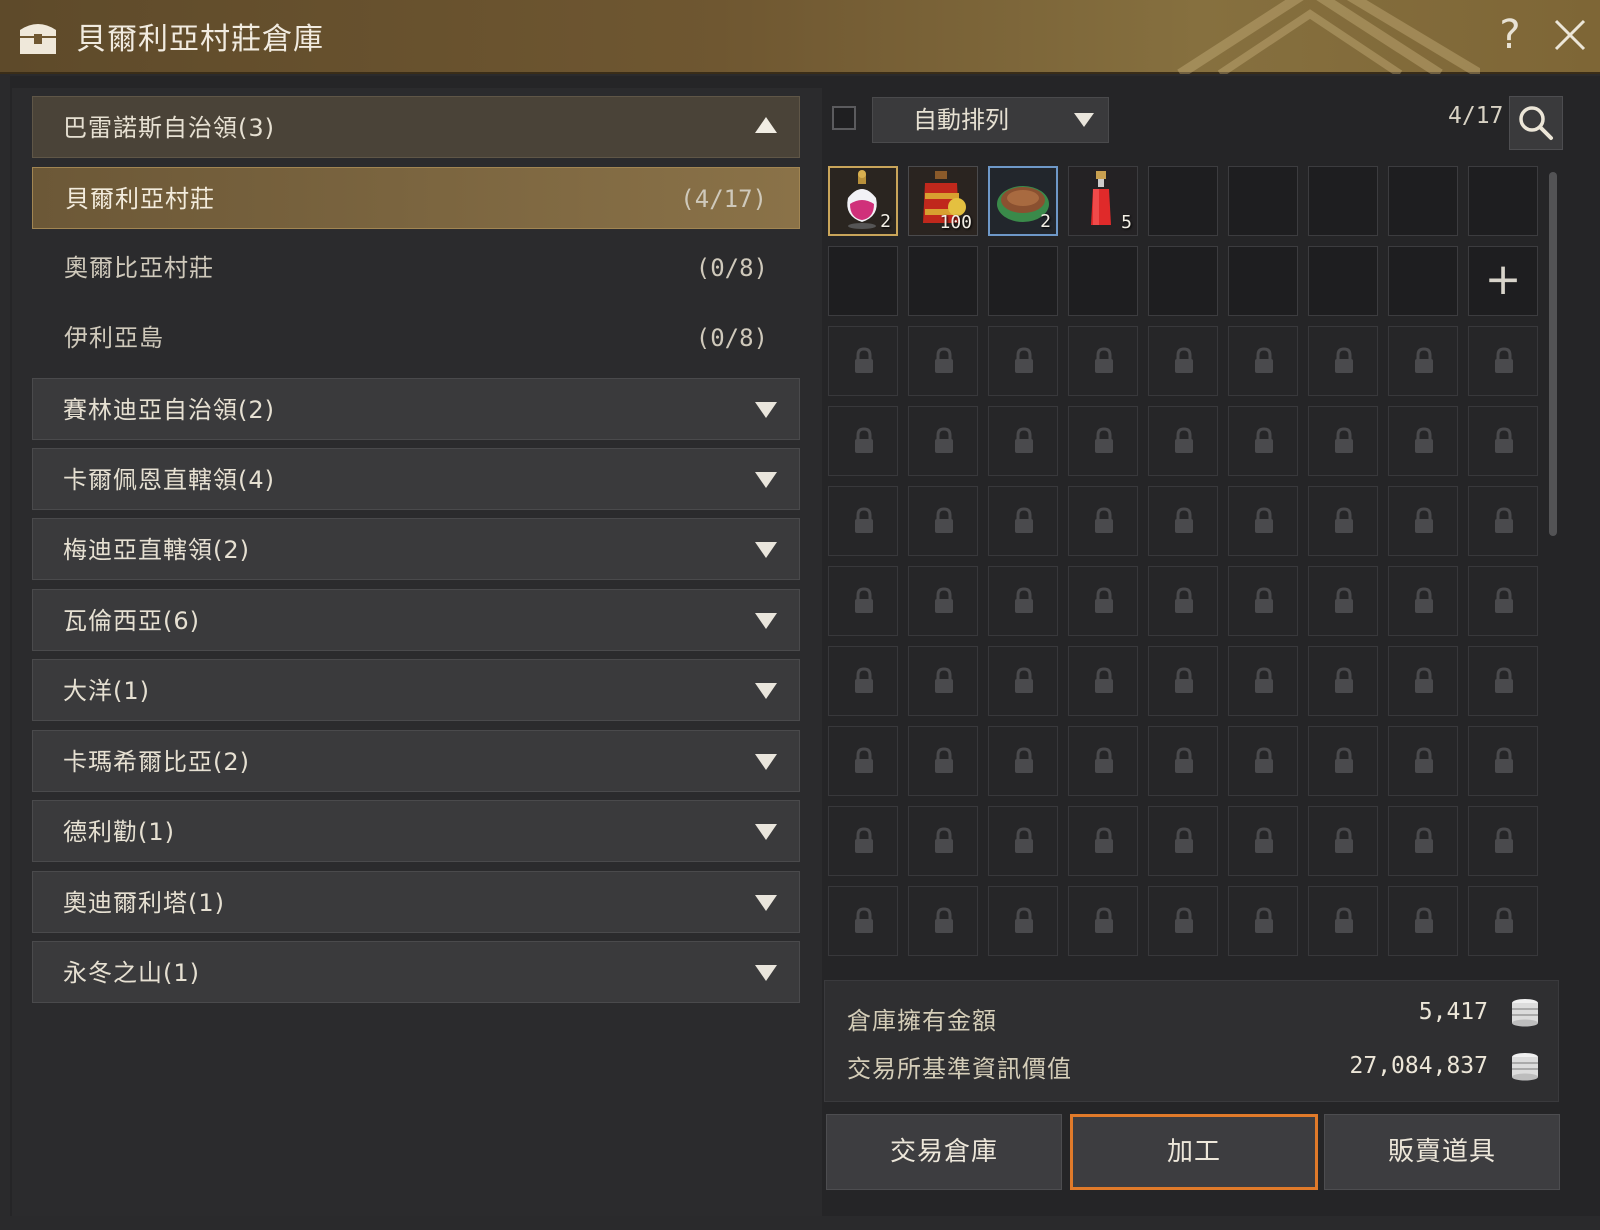  Describe the element at coordinates (944, 1152) in the screenshot. I see `trade-storage-button: 交易倉庫` at that location.